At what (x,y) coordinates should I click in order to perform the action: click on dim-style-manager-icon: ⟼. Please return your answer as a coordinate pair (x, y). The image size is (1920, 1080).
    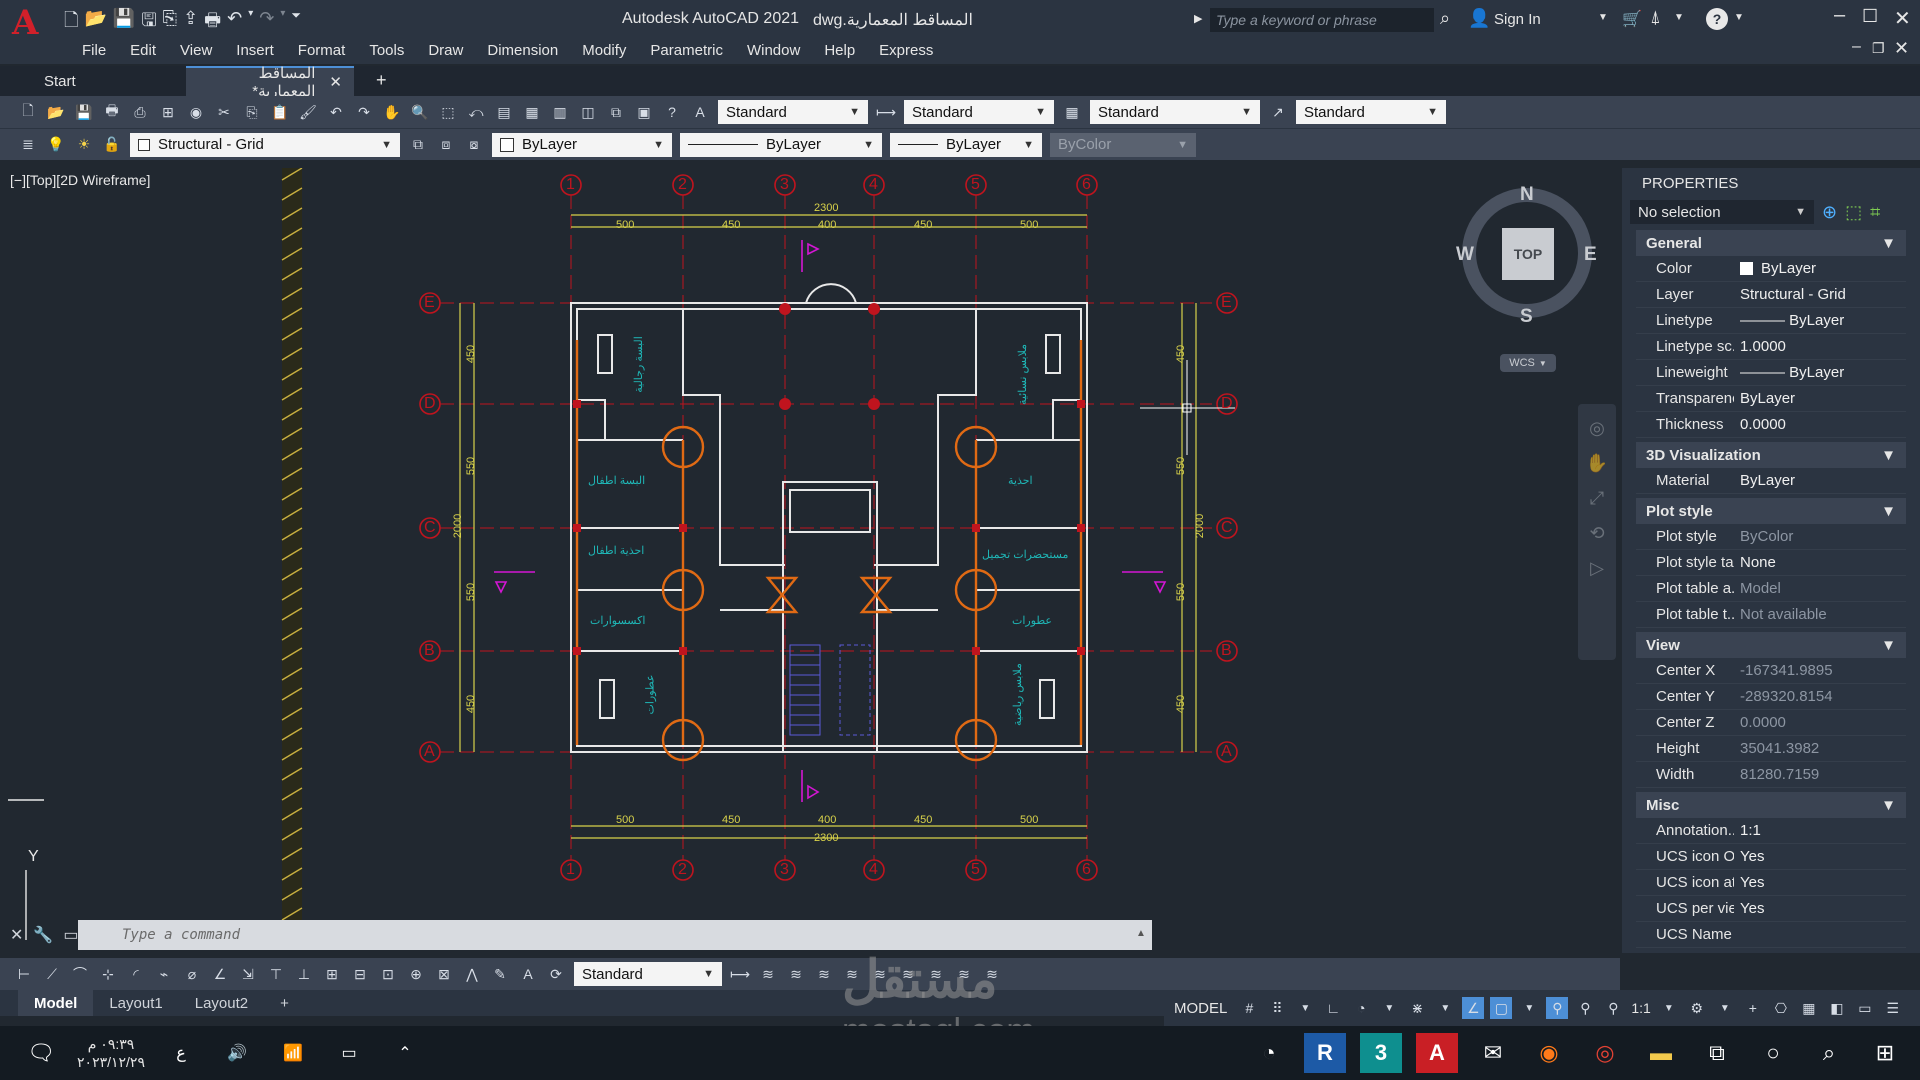
    Looking at the image, I should click on (740, 974).